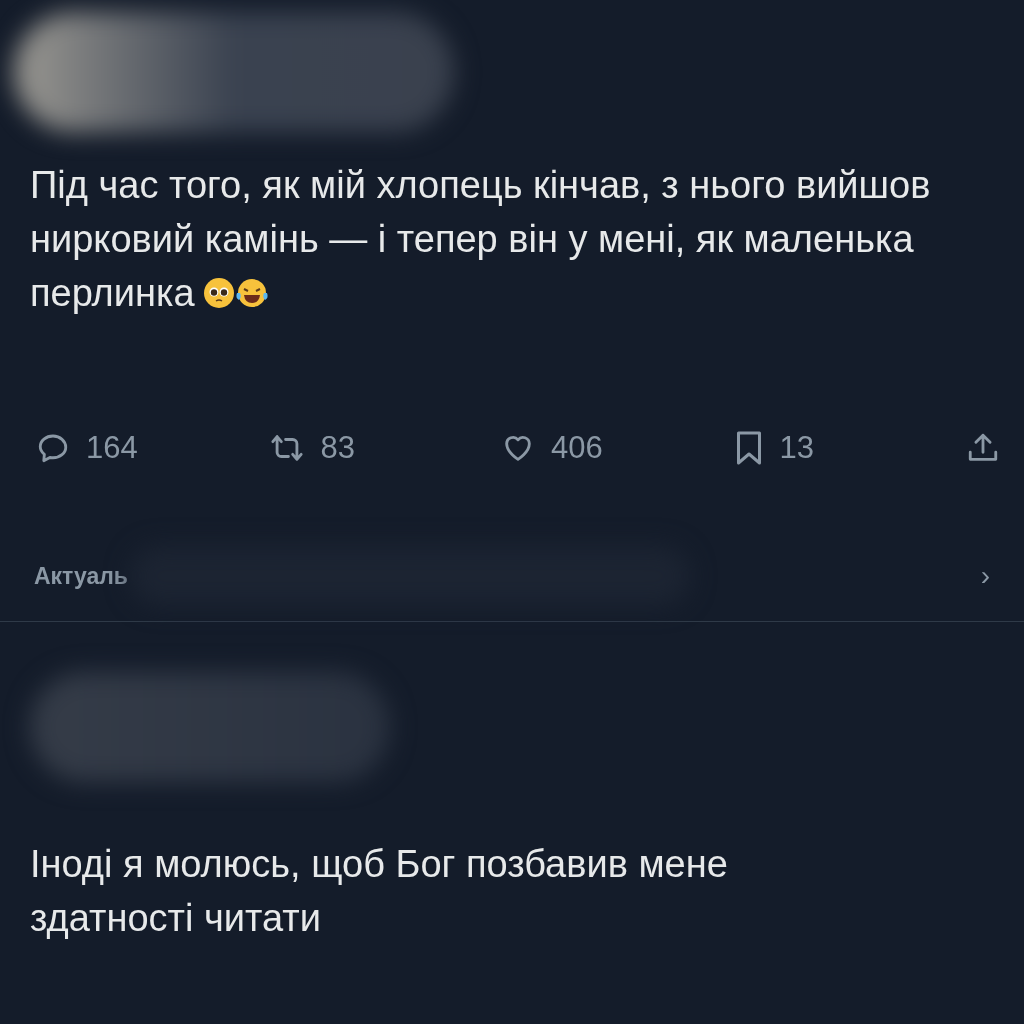  I want to click on post-text: нирковий камінь — і тепер він у мені, як маленька, so click(472, 239).